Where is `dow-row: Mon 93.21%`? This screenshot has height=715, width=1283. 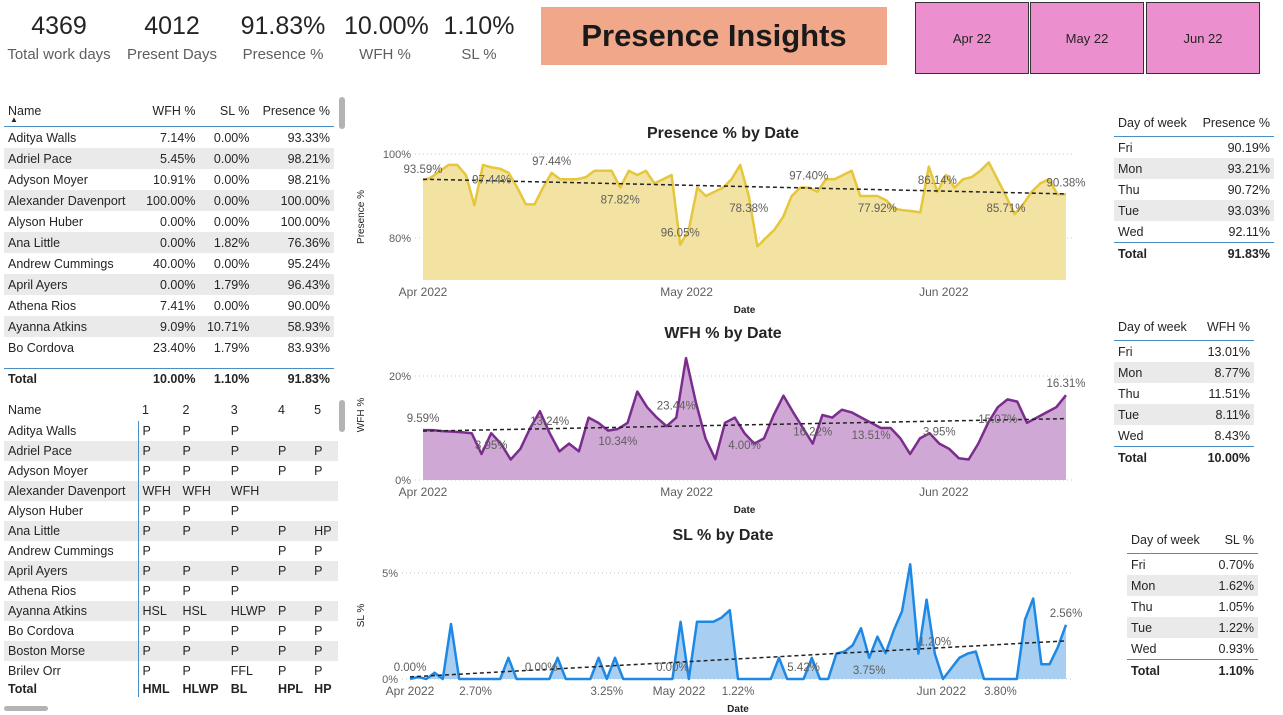
dow-row: Mon 93.21% is located at coordinates (1194, 168).